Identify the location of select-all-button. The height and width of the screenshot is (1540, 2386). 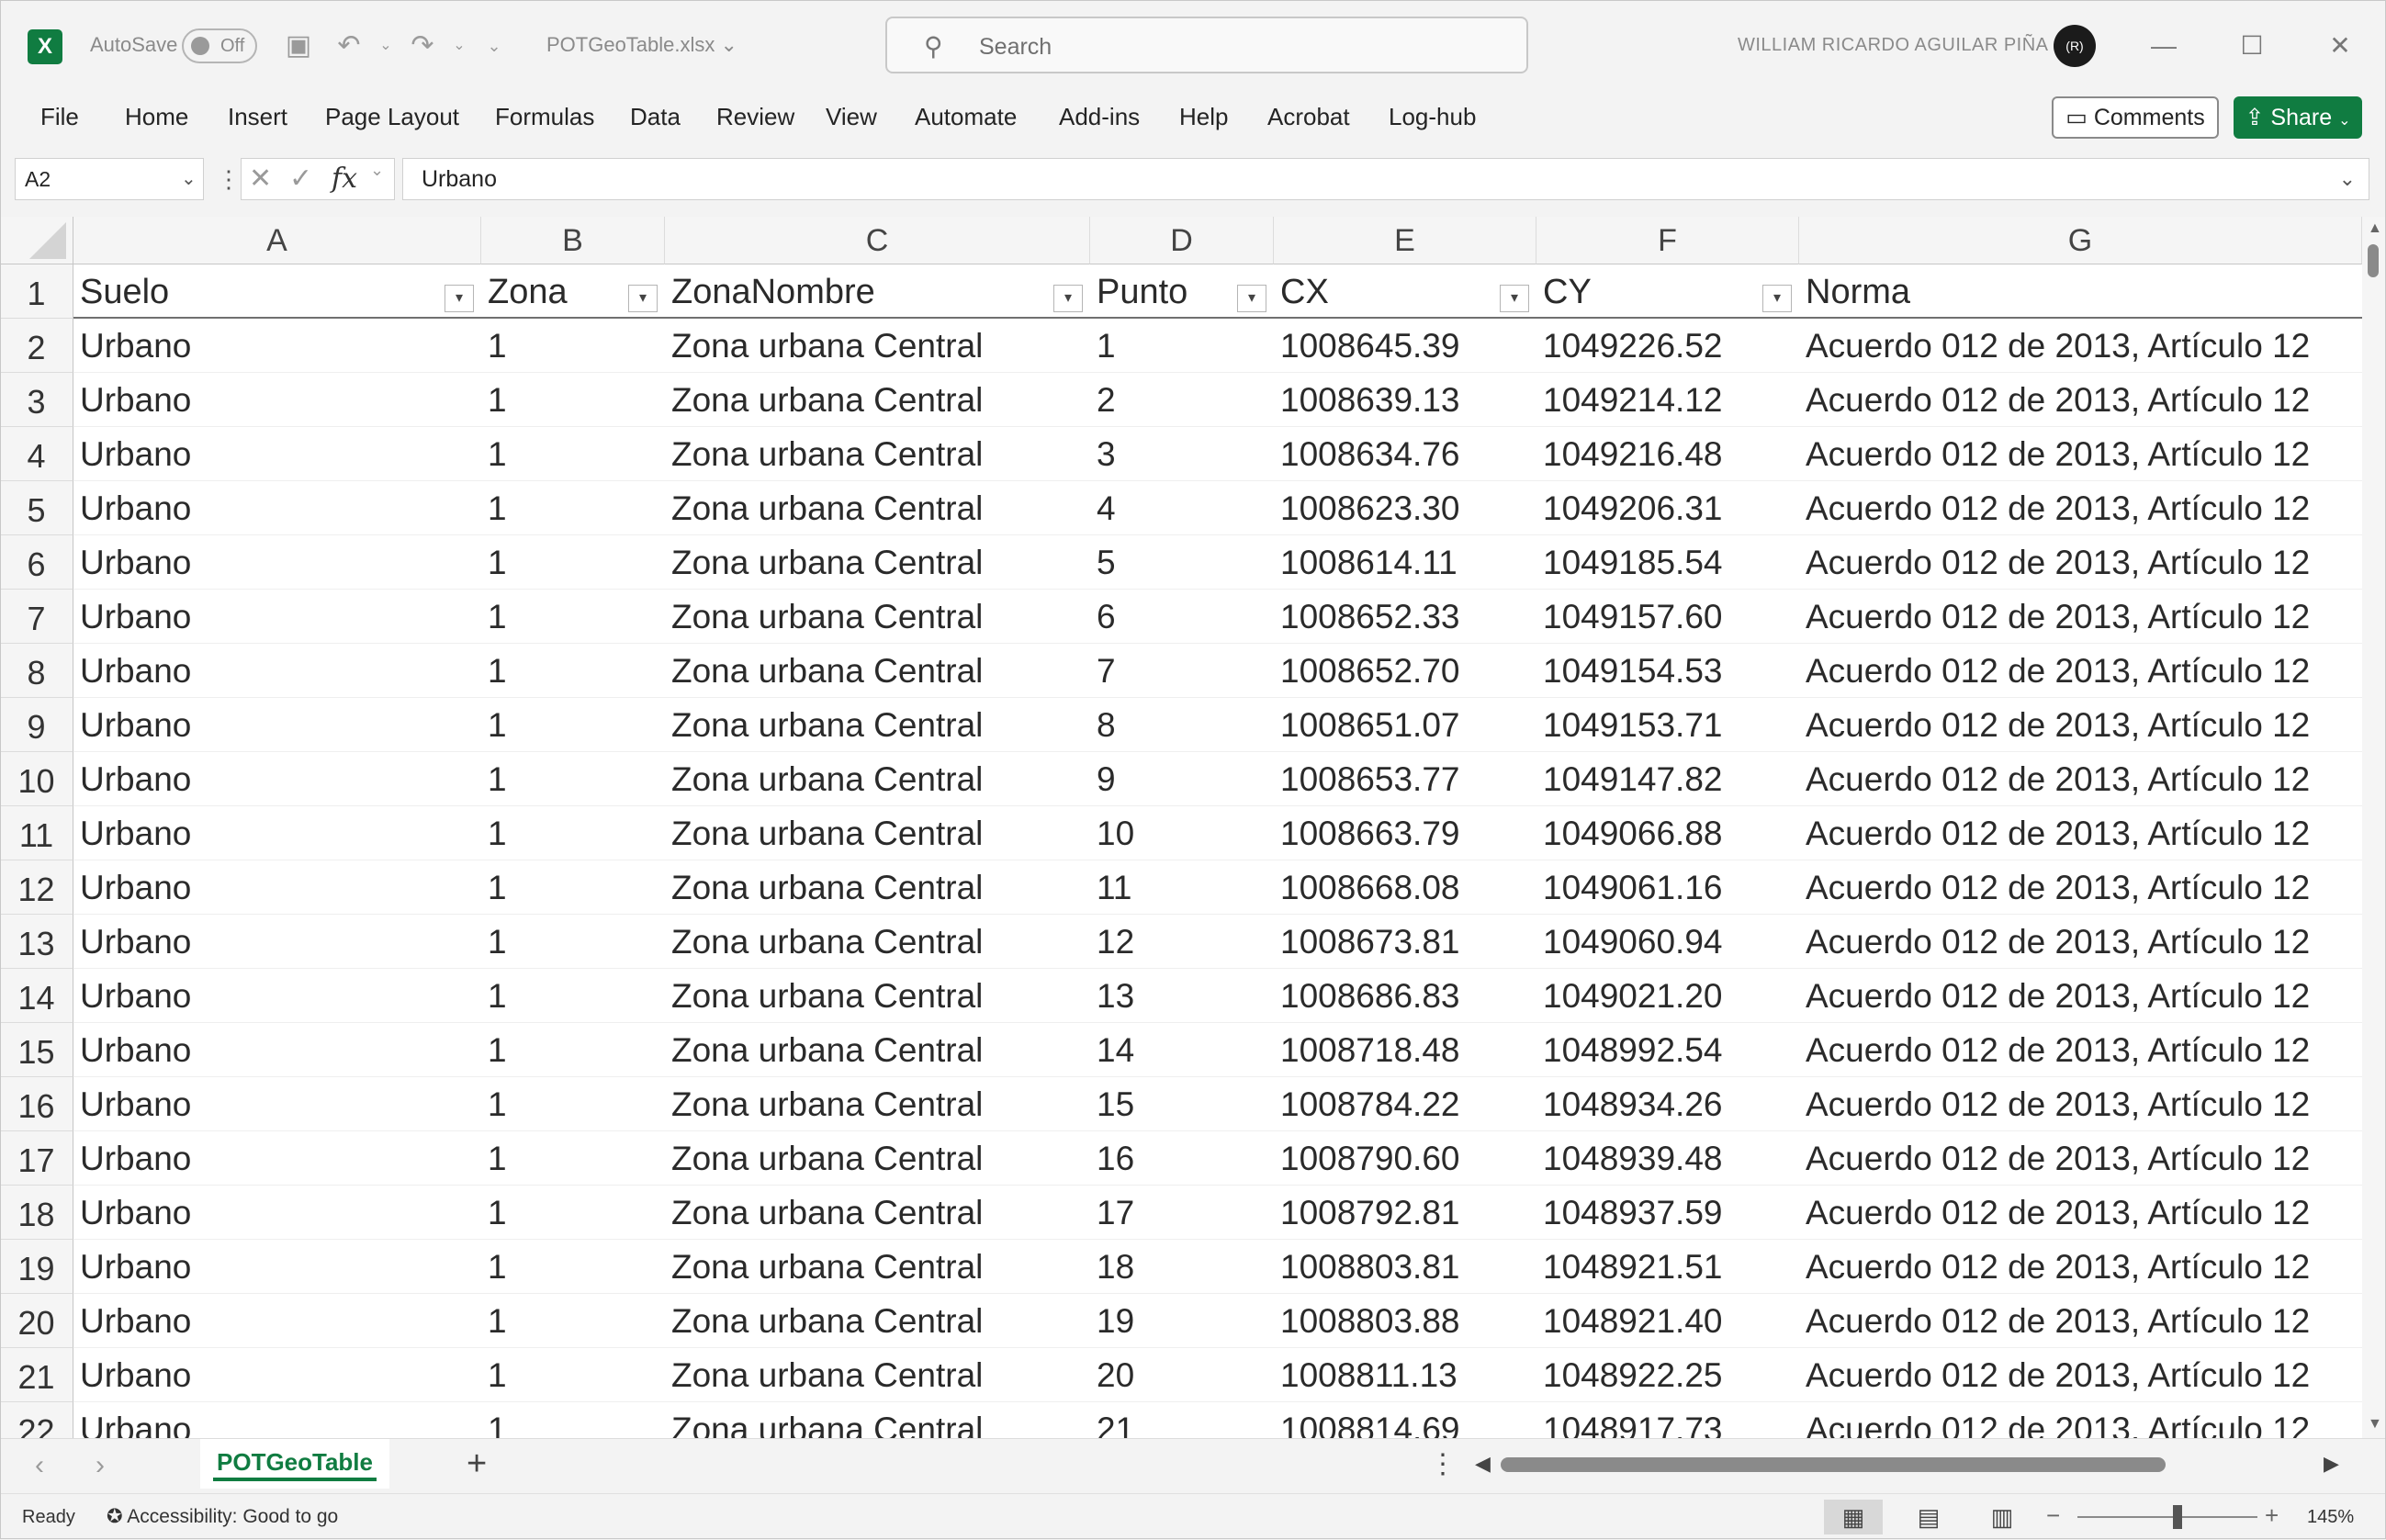
(36, 240).